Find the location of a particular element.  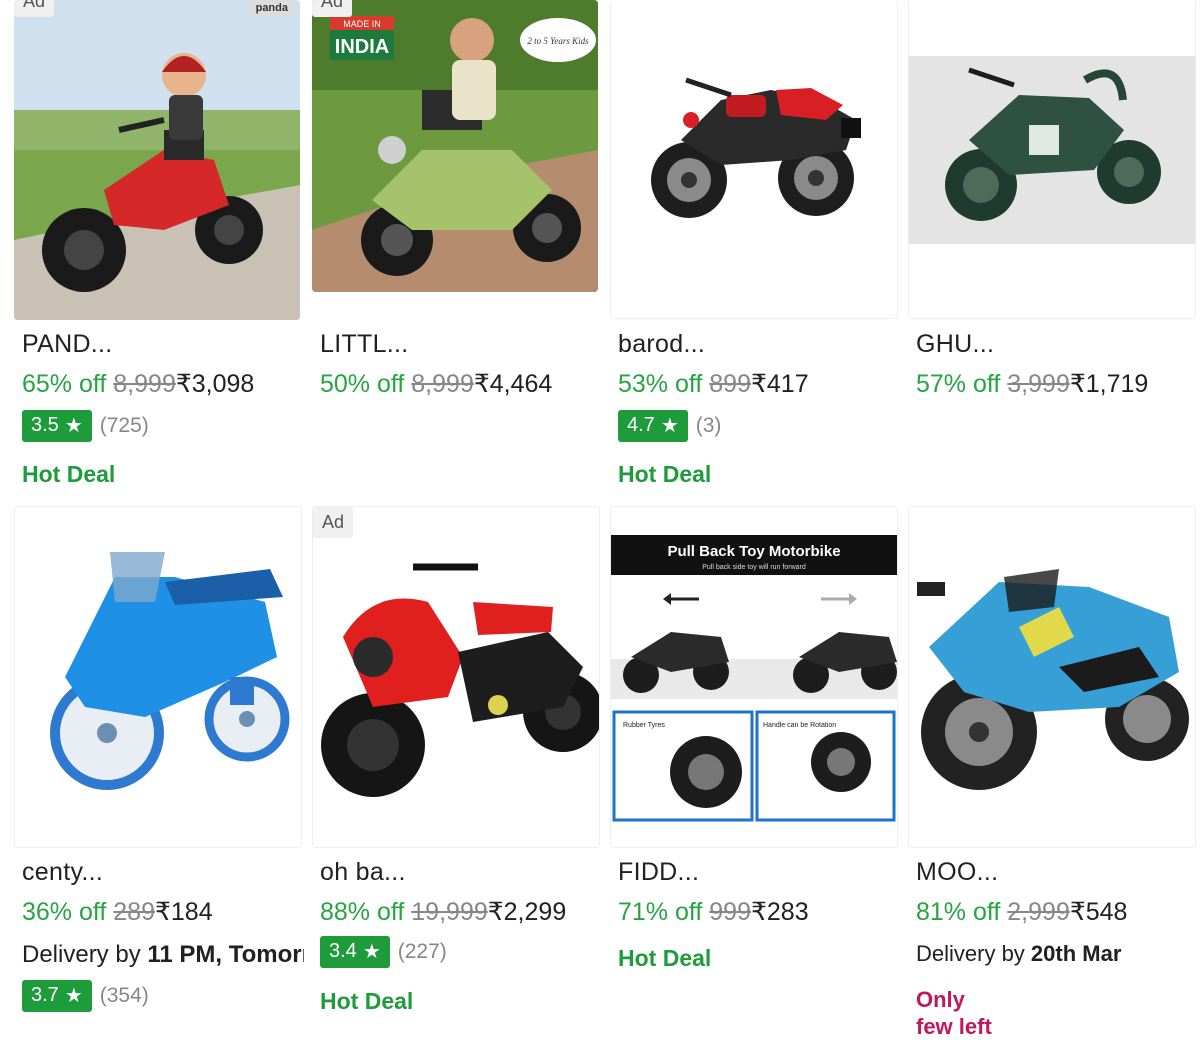

blue-toy-bike-icon is located at coordinates (158, 677).